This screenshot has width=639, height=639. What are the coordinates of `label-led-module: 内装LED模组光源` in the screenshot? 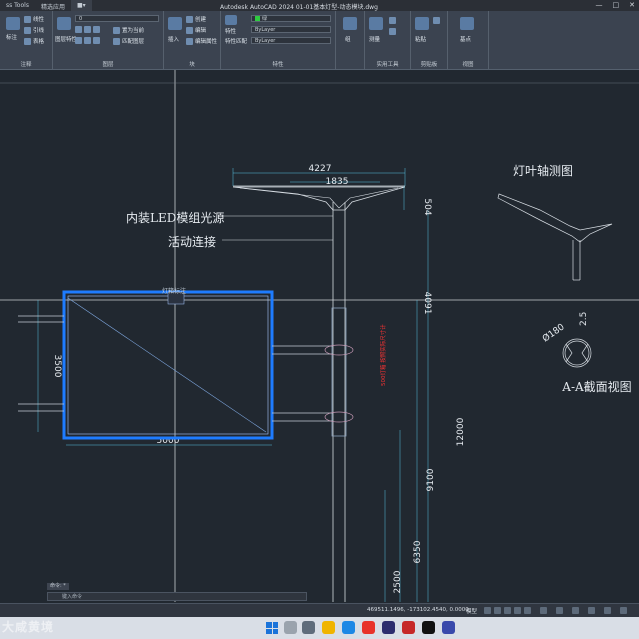 It's located at (175, 218).